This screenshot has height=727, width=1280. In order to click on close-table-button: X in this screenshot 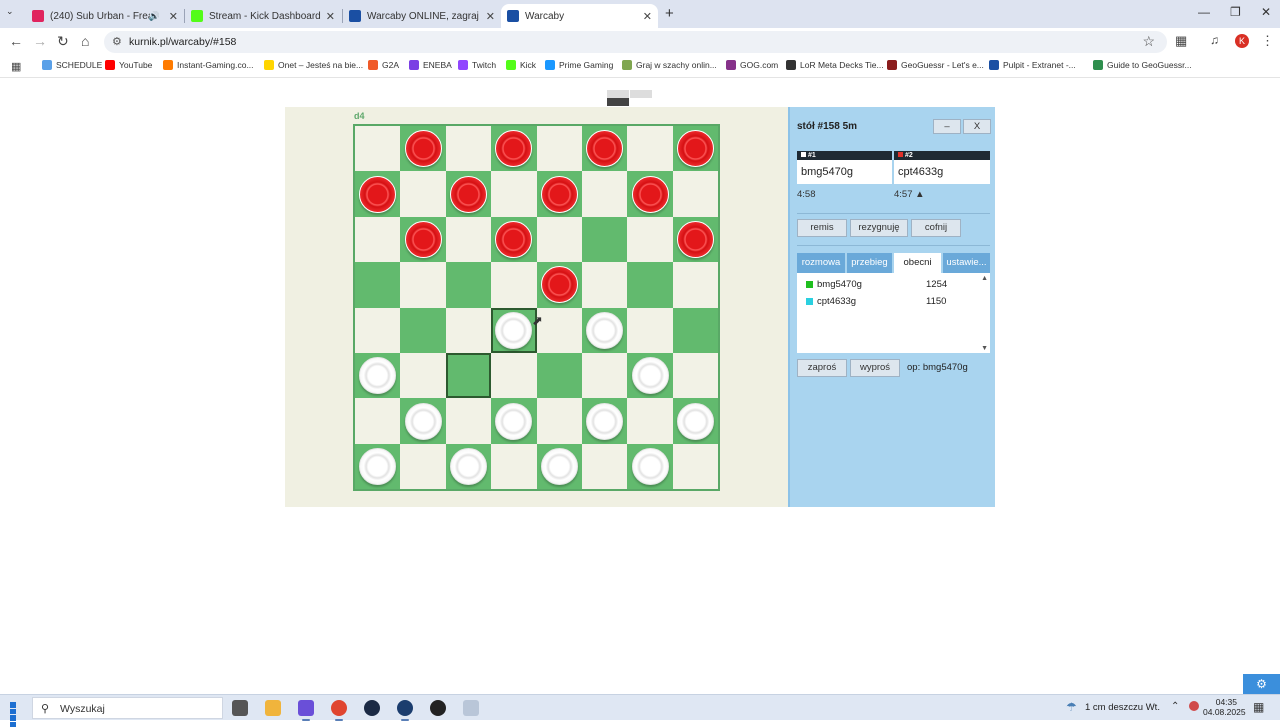, I will do `click(977, 126)`.